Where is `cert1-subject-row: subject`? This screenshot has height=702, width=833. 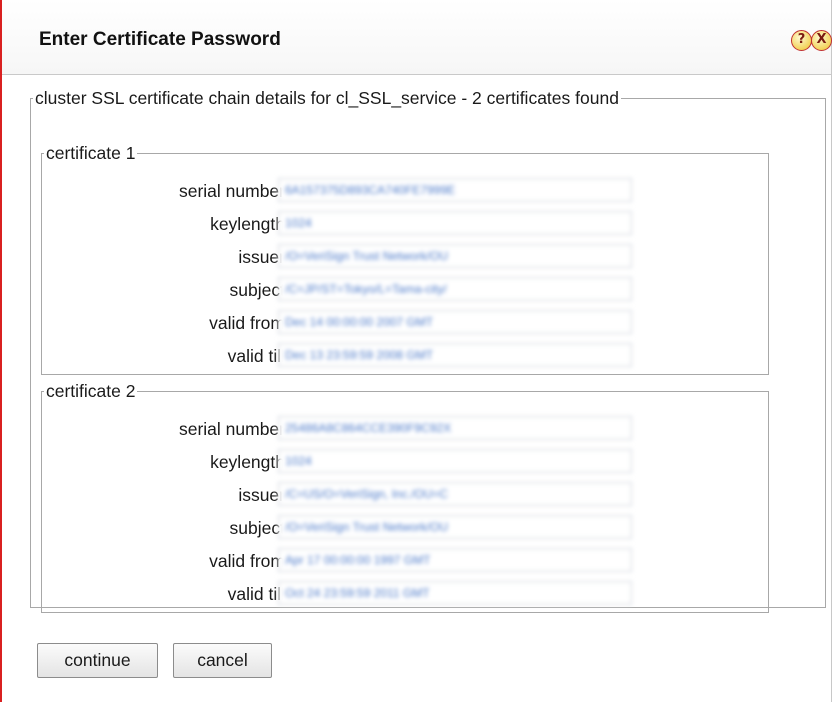 cert1-subject-row: subject is located at coordinates (405, 290).